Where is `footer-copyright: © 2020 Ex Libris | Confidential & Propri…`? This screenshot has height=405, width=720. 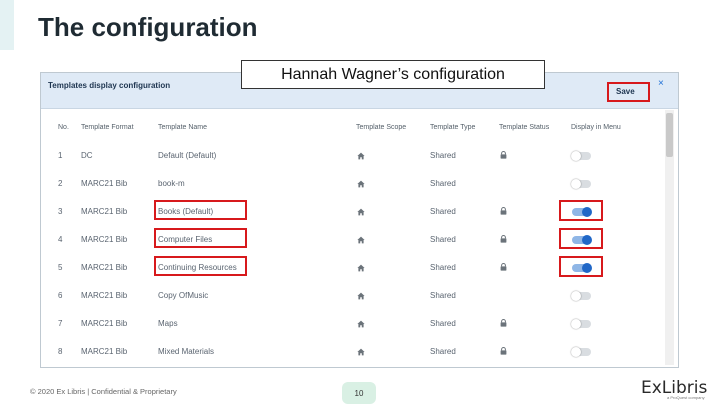 footer-copyright: © 2020 Ex Libris | Confidential & Propri… is located at coordinates (103, 391).